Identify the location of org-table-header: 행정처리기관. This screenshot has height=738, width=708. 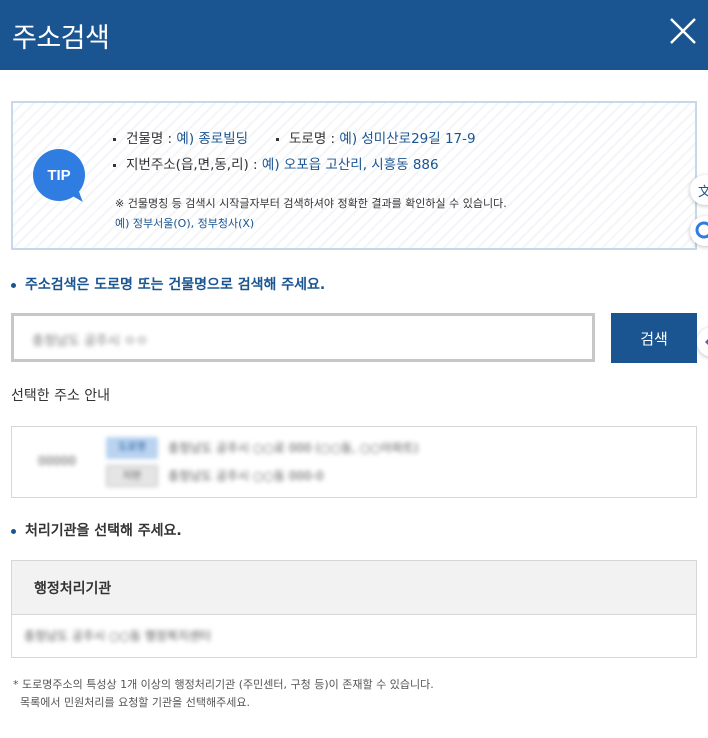
(354, 588).